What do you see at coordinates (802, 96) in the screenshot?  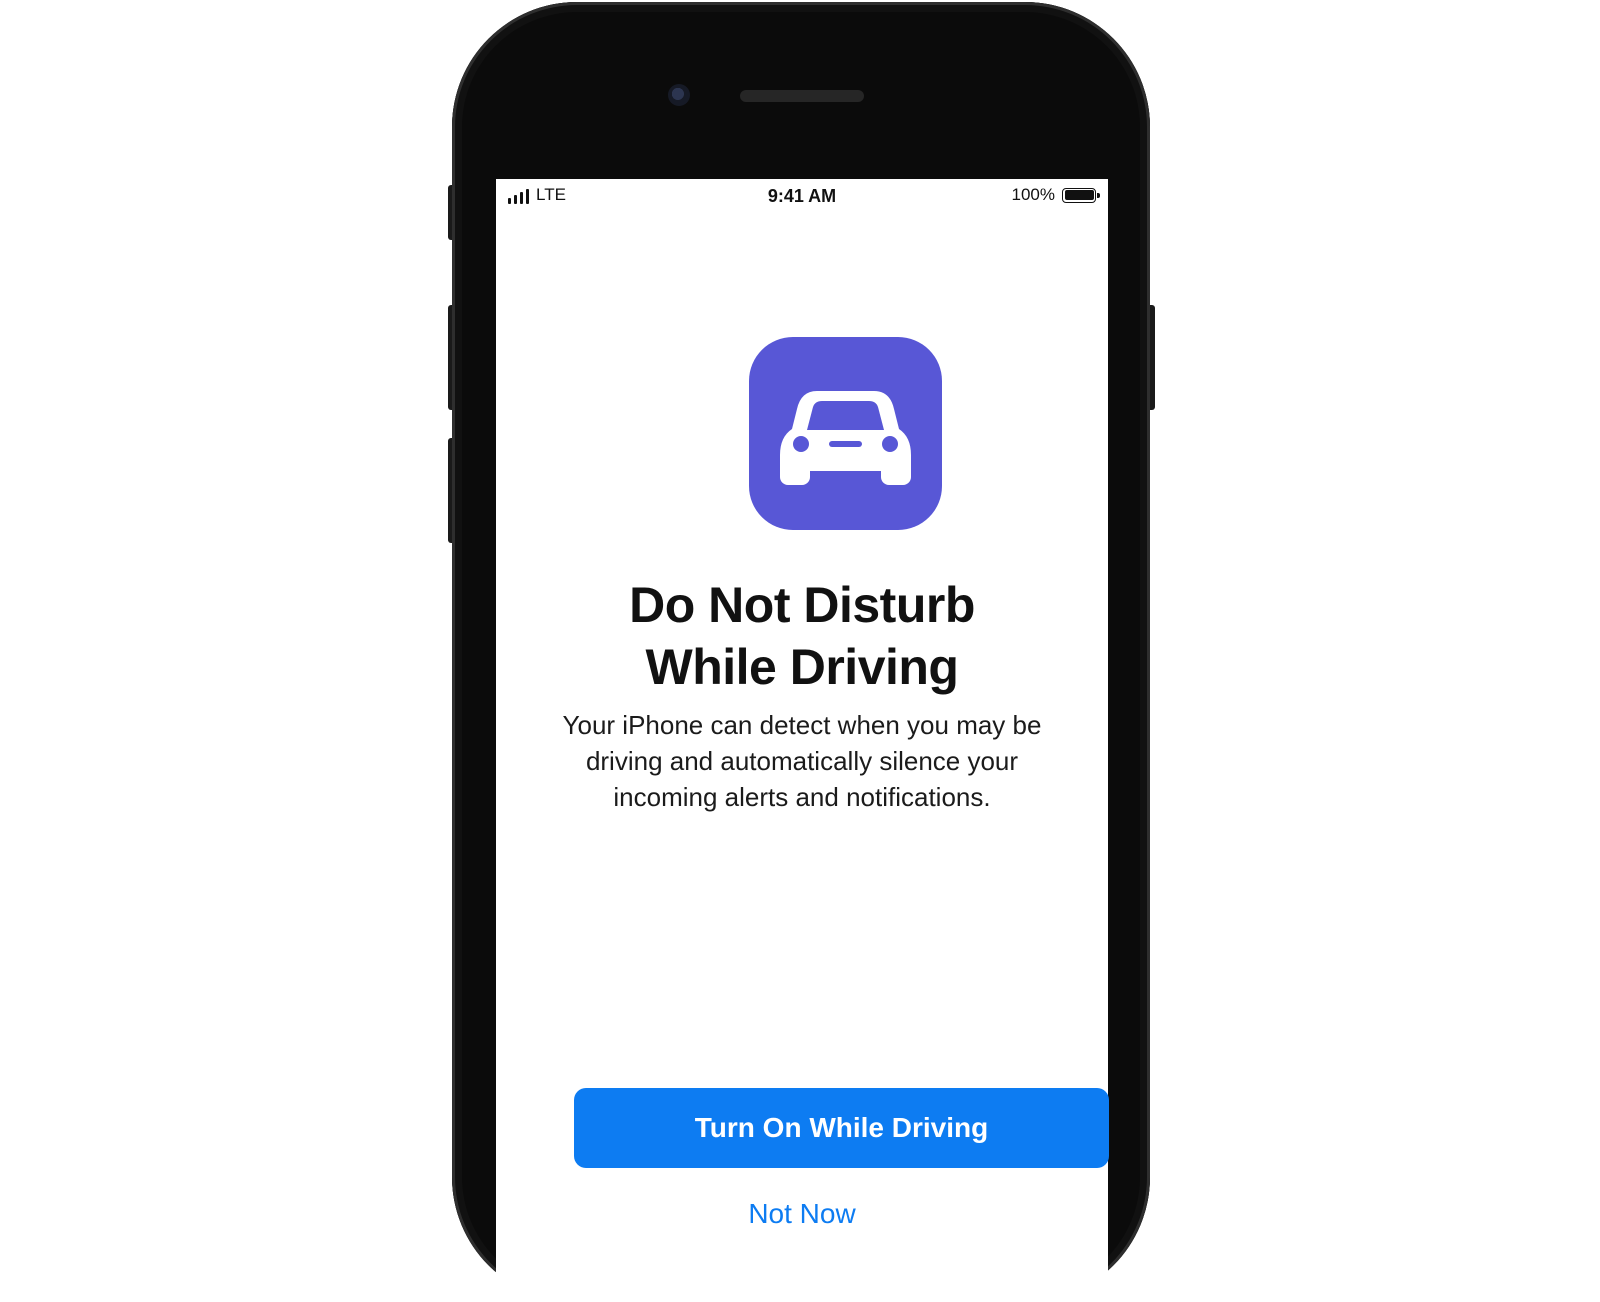 I see `earpiece-speaker` at bounding box center [802, 96].